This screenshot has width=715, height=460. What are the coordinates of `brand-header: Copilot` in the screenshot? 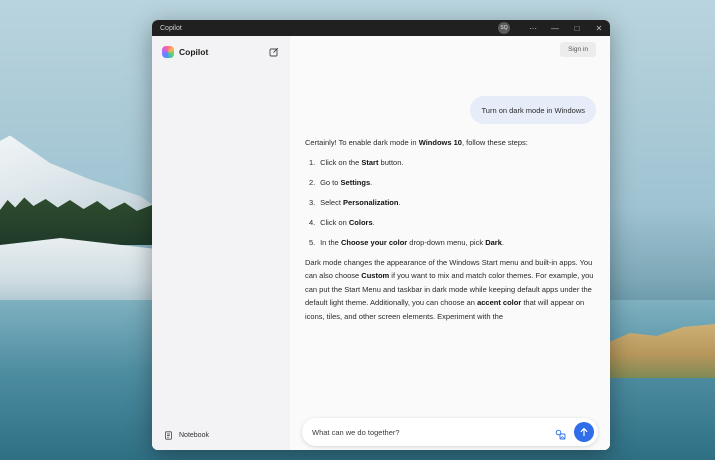 It's located at (221, 52).